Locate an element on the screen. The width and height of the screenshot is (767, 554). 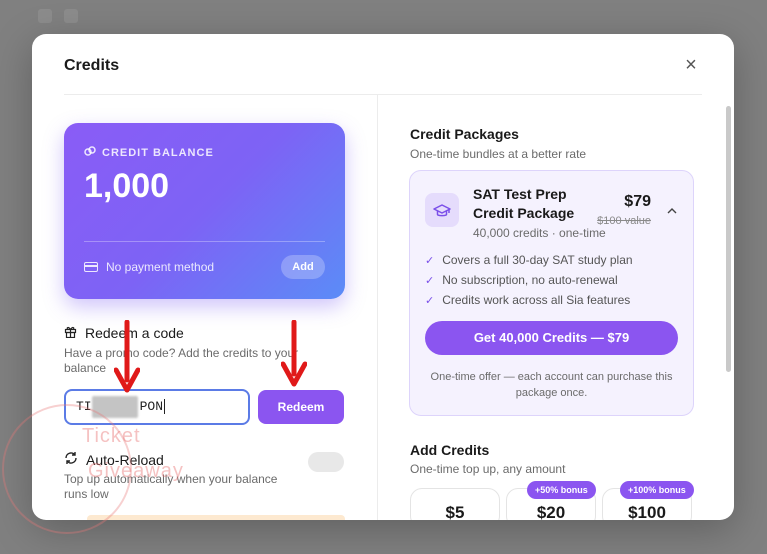
bonus-badge: +50% bonus is located at coordinates (561, 490).